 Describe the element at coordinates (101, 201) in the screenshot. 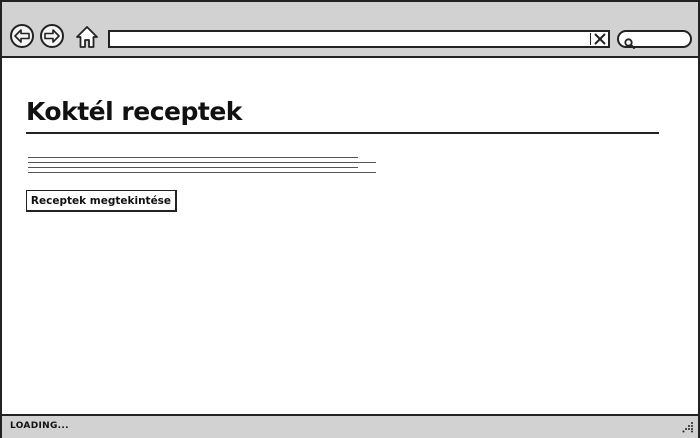

I see `view-recipes-button: Receptek megtekintése` at that location.